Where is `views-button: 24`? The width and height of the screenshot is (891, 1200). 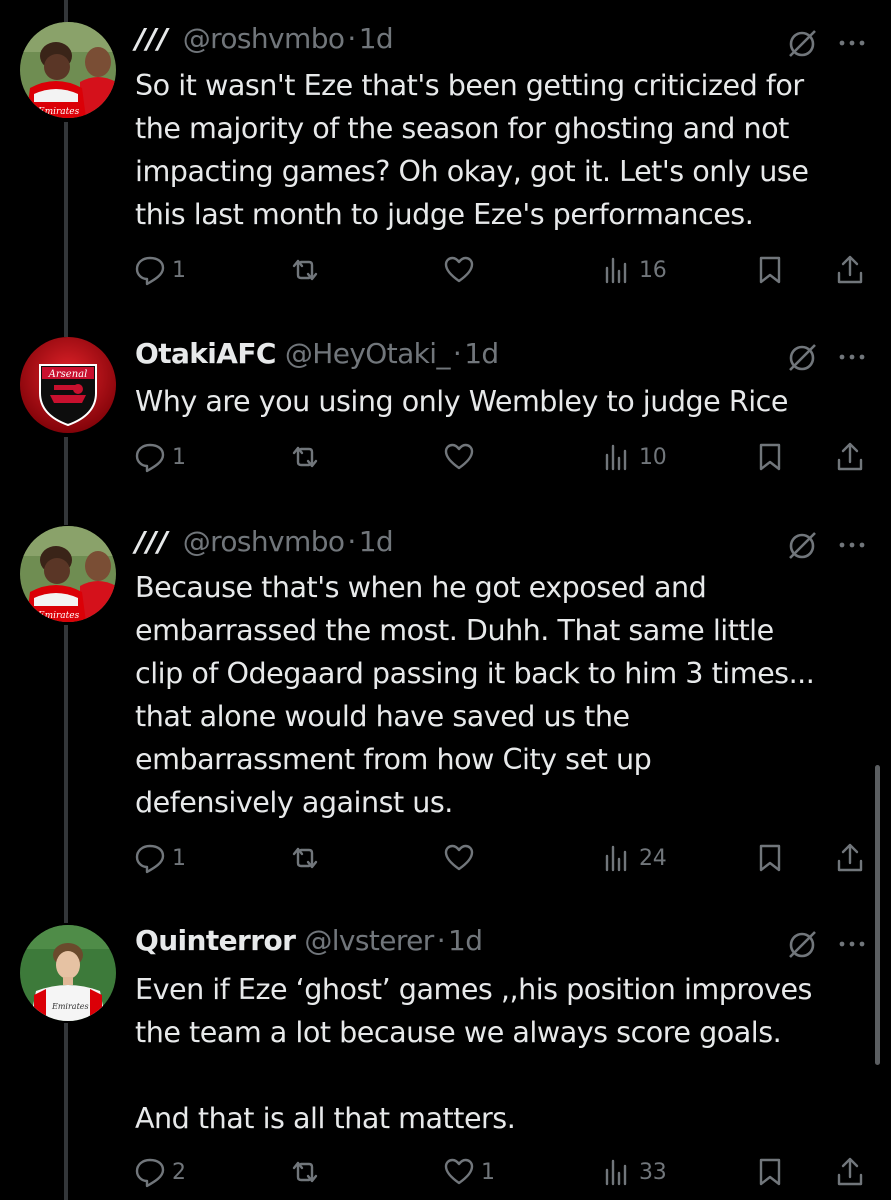 views-button: 24 is located at coordinates (634, 858).